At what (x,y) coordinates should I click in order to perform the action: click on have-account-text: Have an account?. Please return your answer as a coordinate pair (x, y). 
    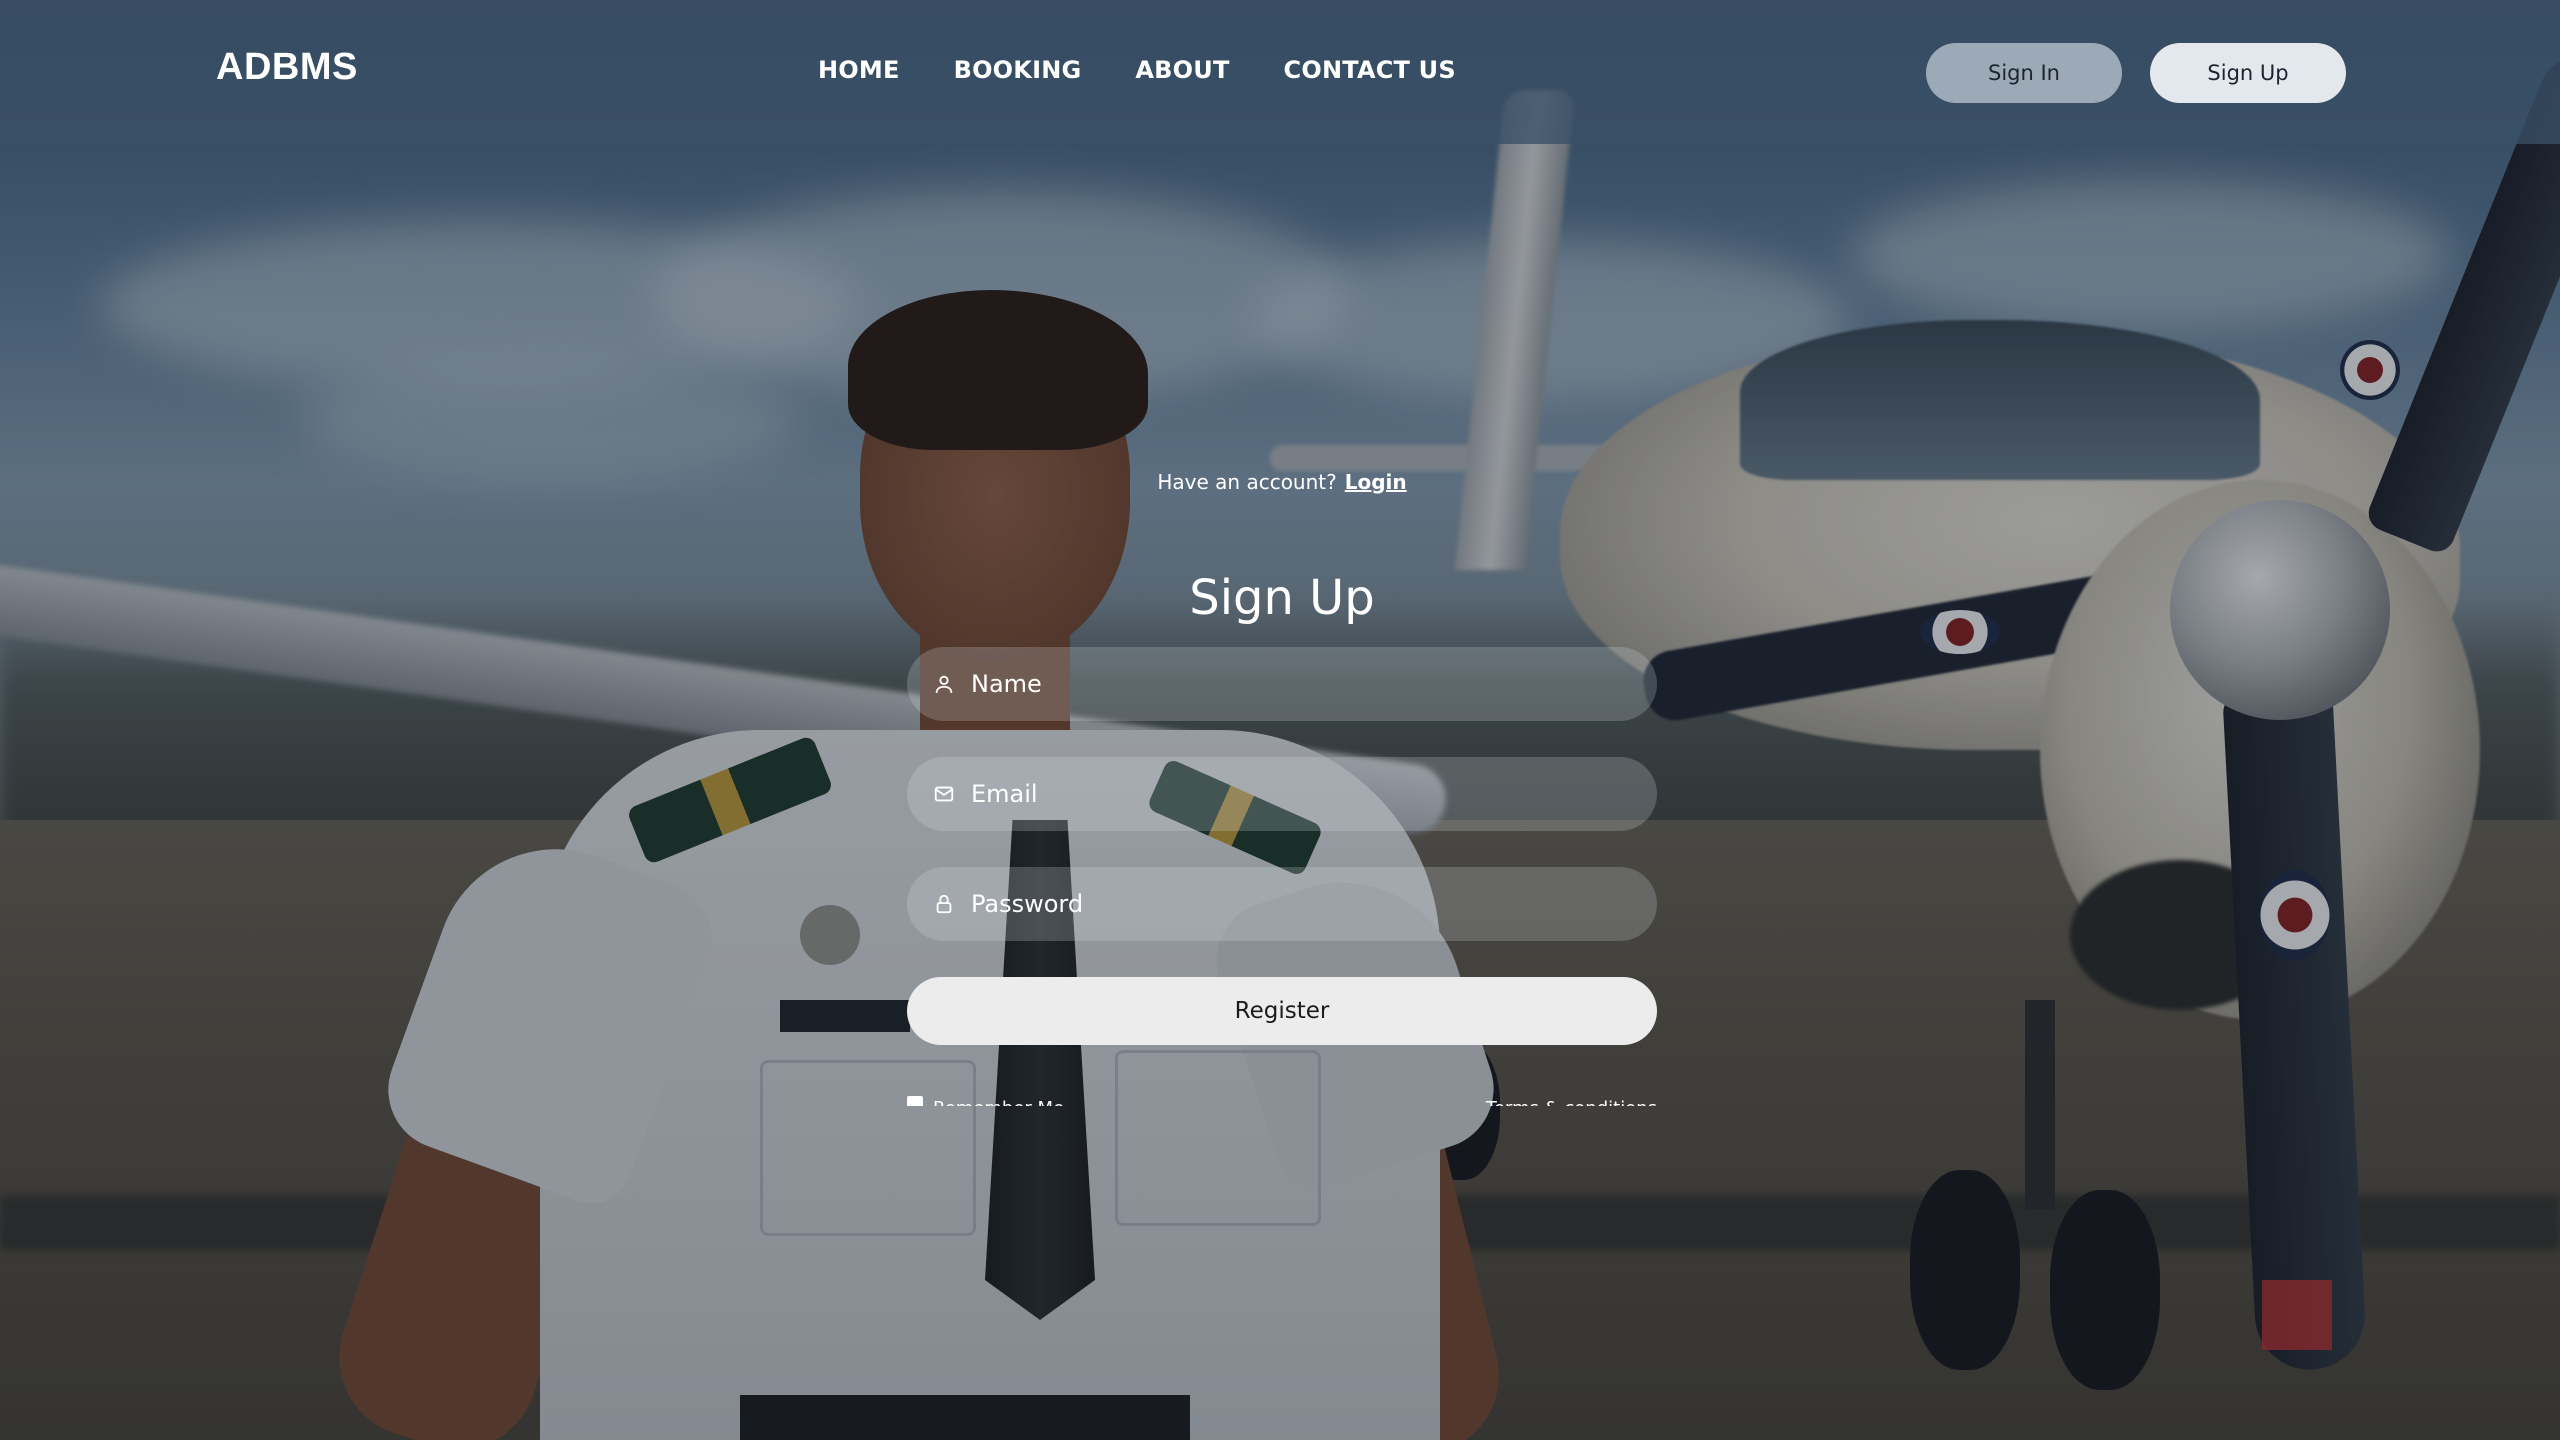
    Looking at the image, I should click on (1247, 482).